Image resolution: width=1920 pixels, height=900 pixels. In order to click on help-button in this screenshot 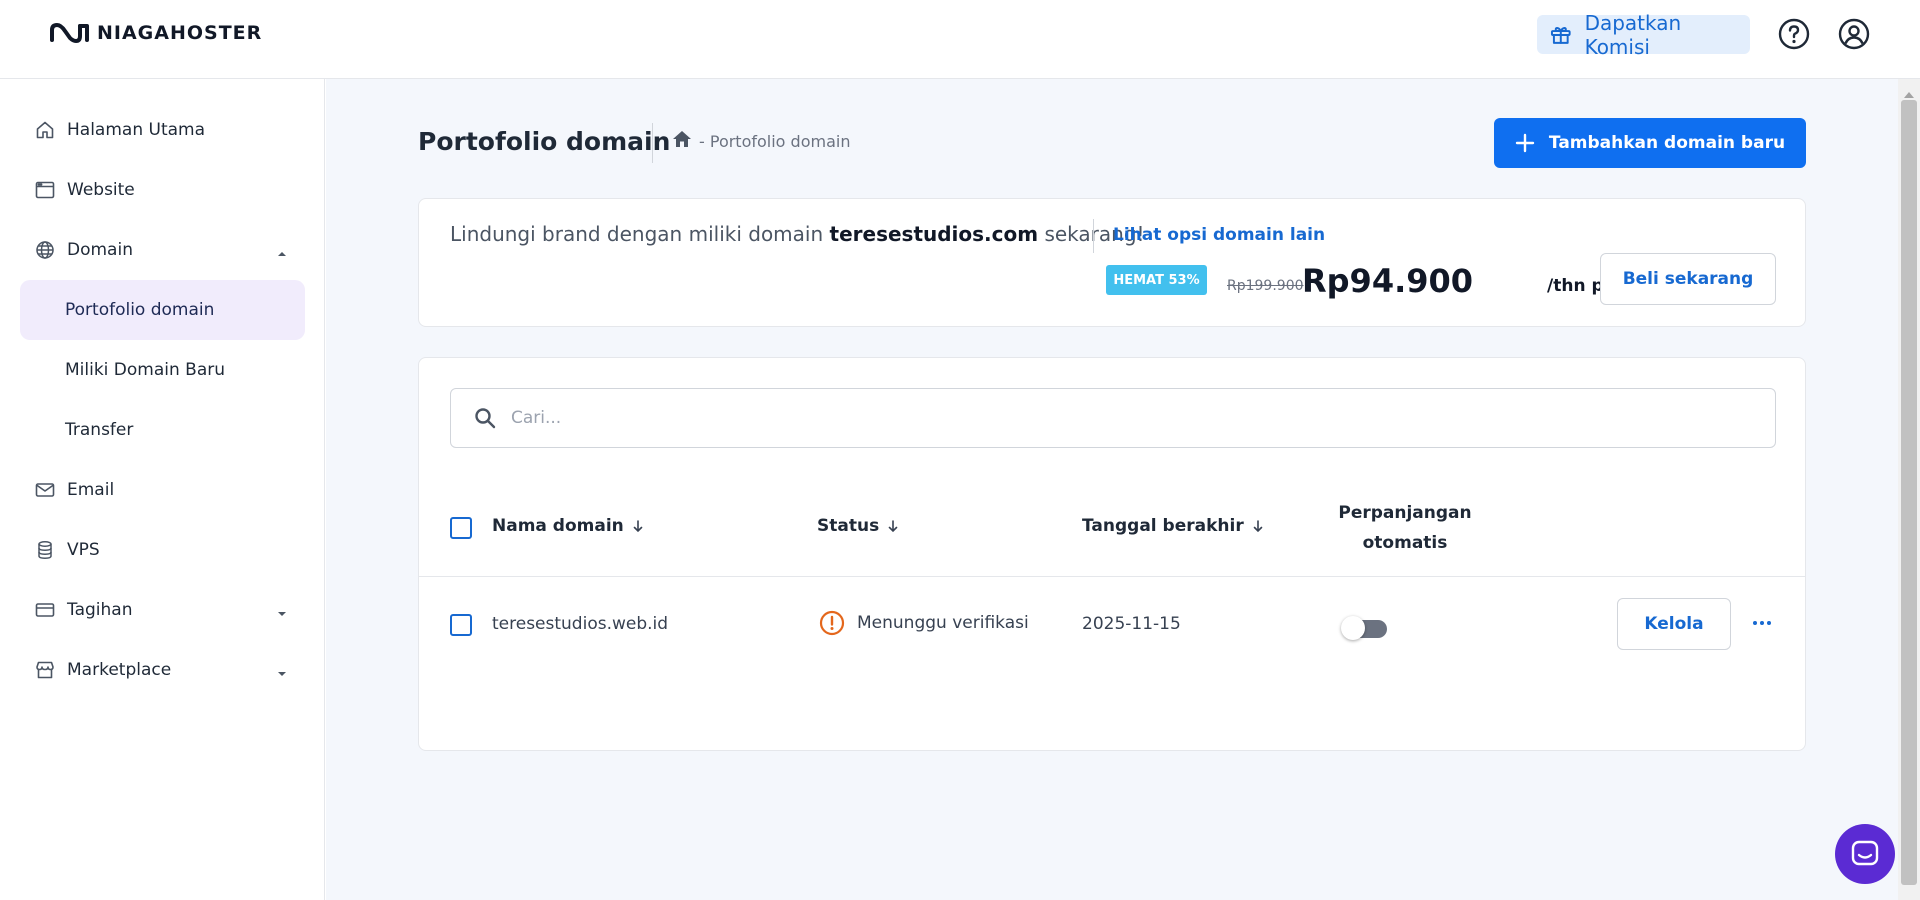, I will do `click(1794, 34)`.